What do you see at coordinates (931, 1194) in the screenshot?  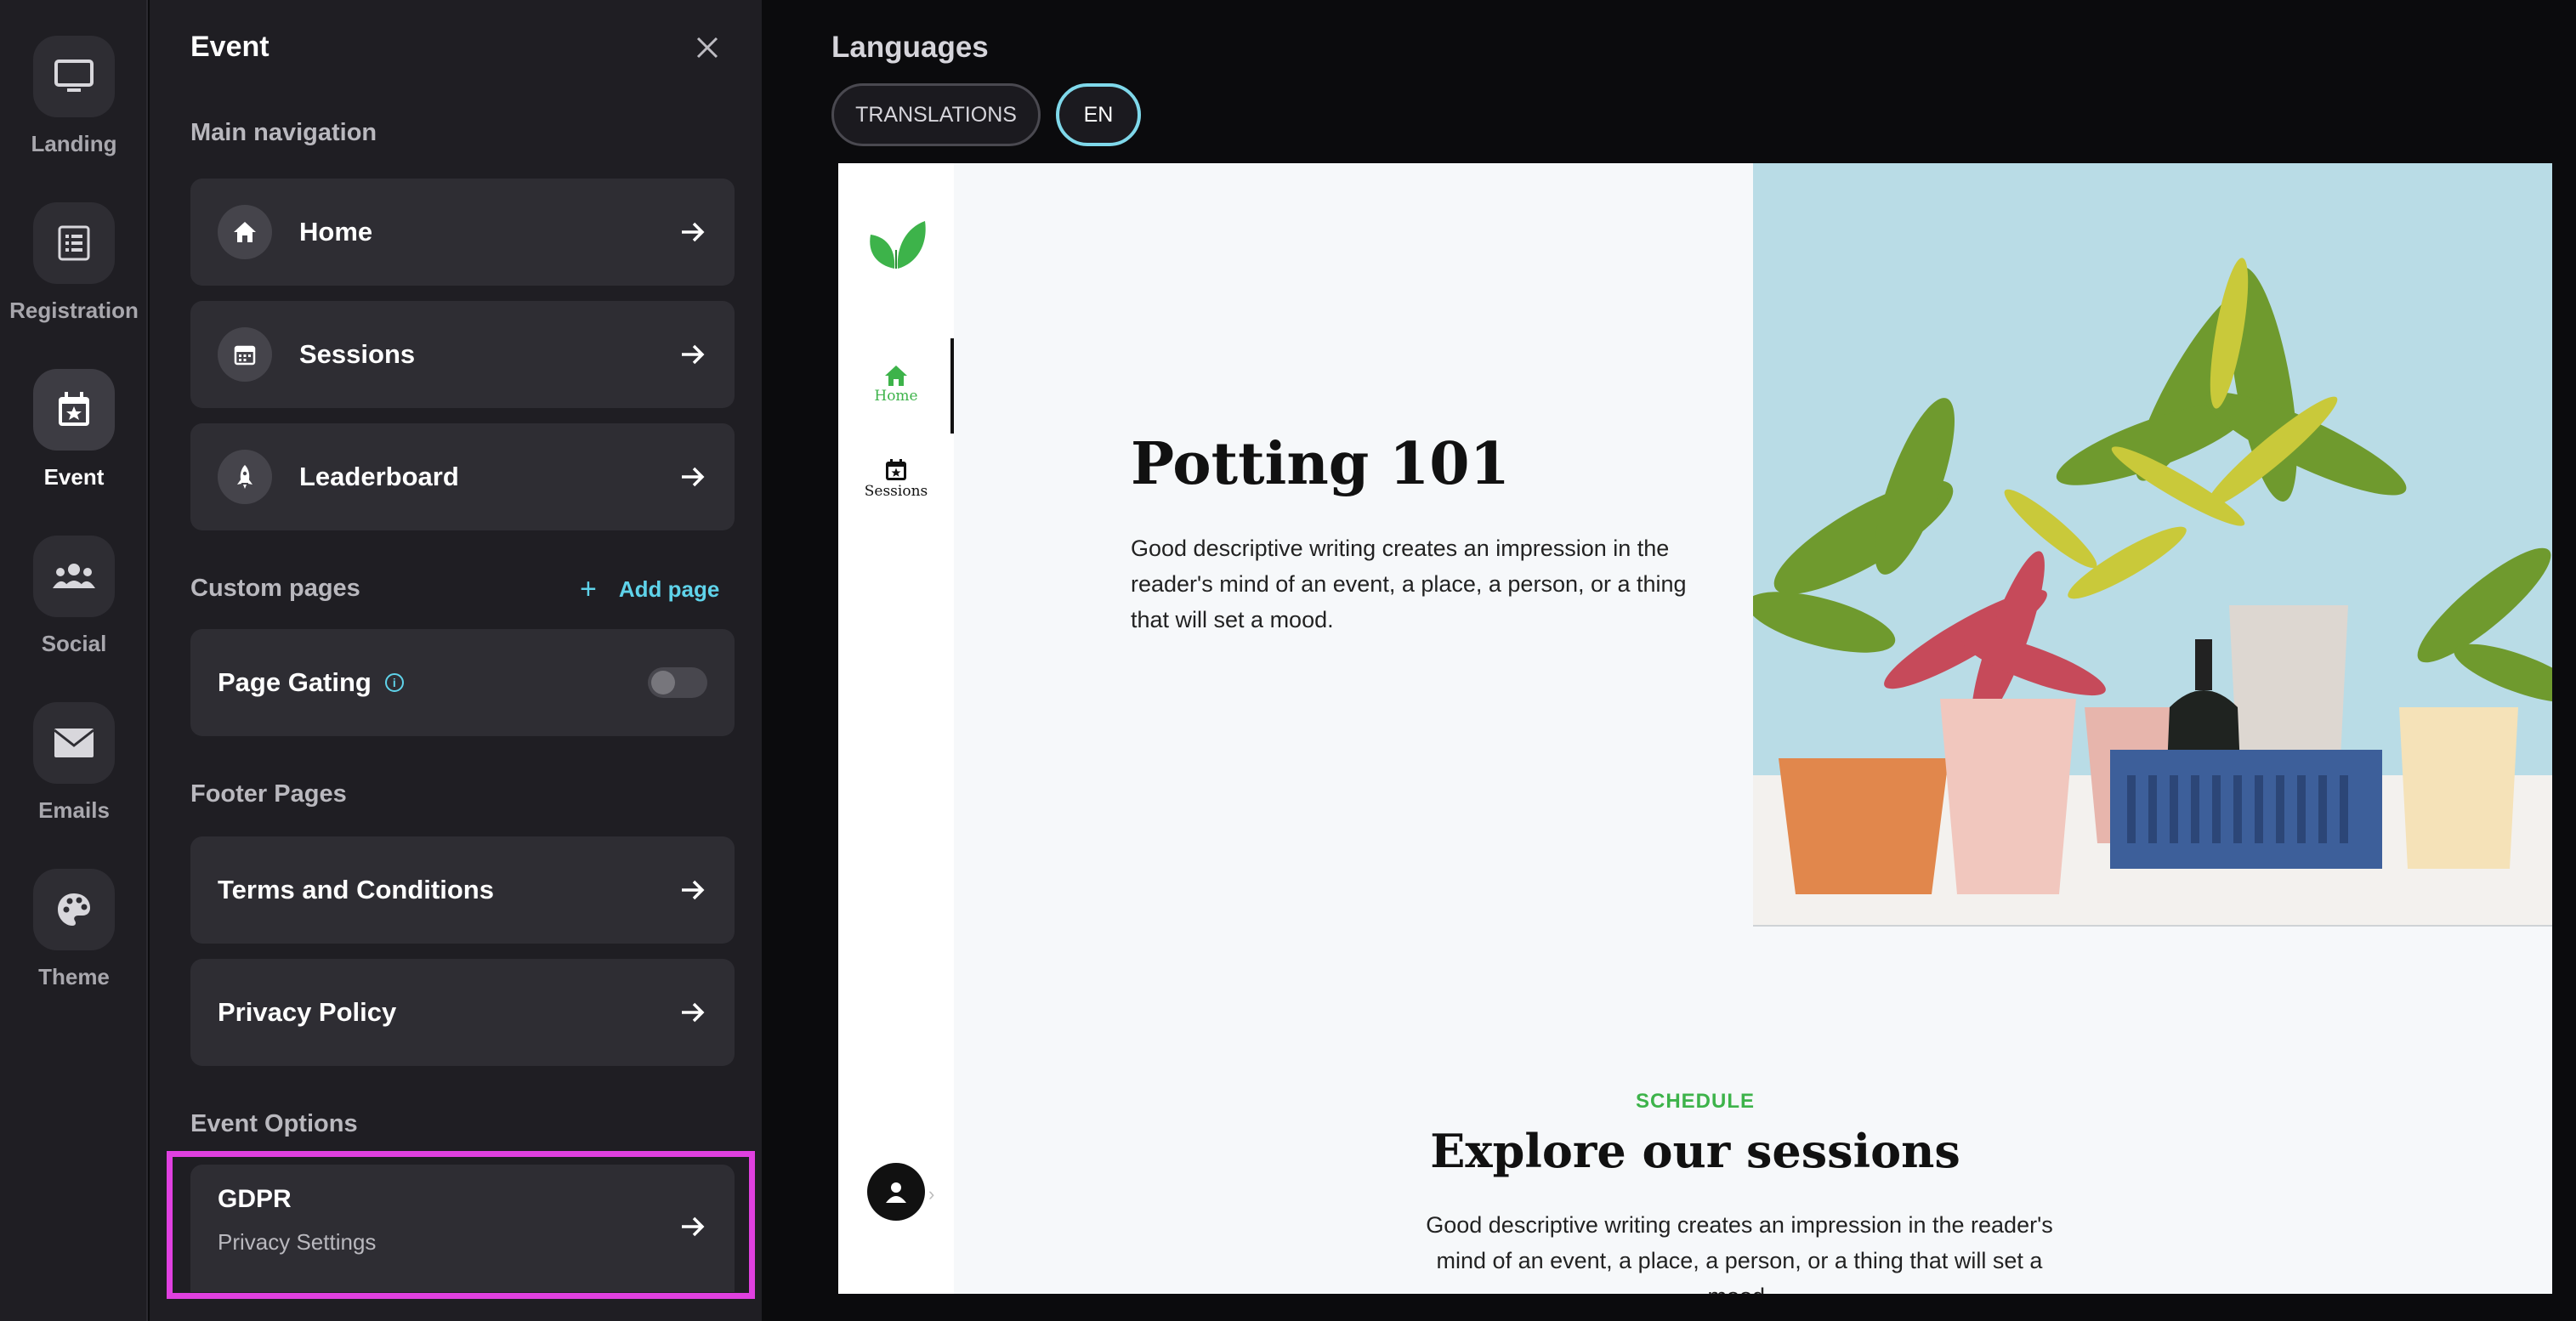 I see `chevron-right-icon: ›` at bounding box center [931, 1194].